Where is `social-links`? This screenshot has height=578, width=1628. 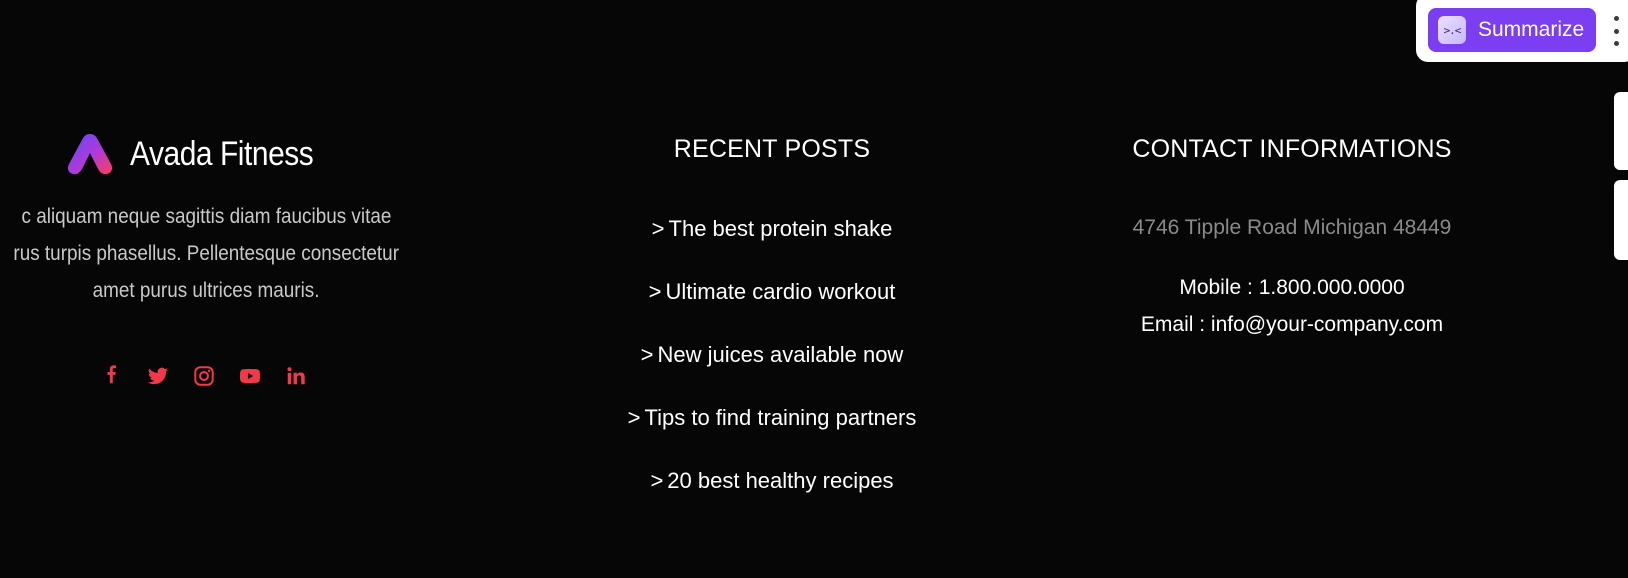 social-links is located at coordinates (204, 376).